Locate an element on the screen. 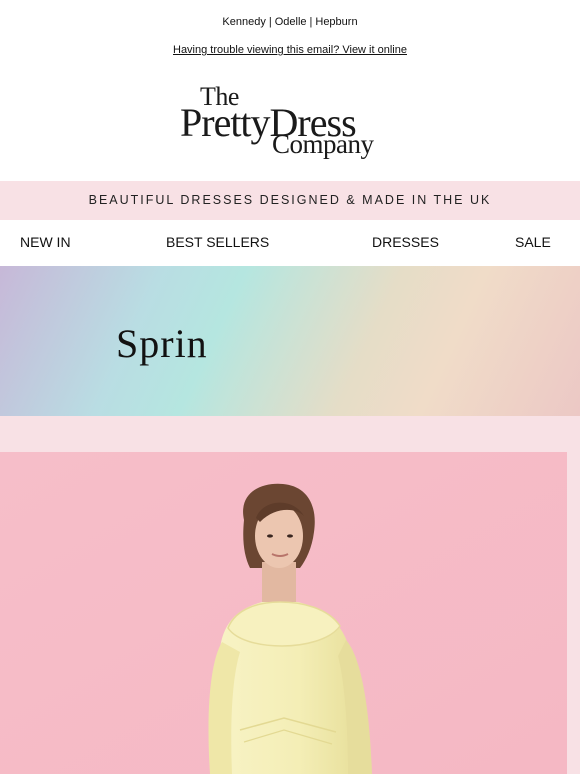 The image size is (580, 774). brand-links: Kennedy | Odelle | Hepburn is located at coordinates (290, 22).